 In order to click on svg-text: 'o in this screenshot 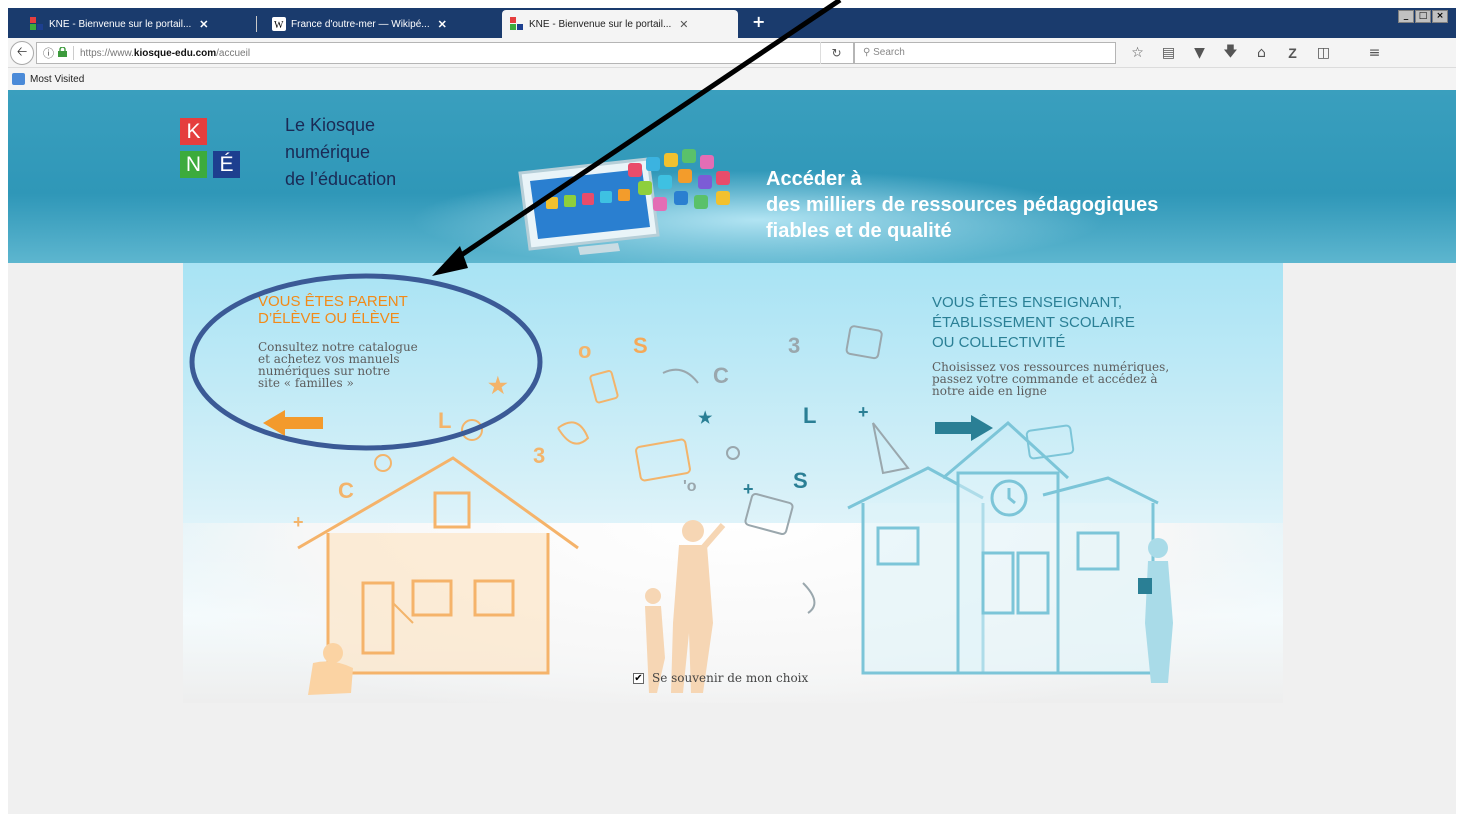, I will do `click(690, 486)`.